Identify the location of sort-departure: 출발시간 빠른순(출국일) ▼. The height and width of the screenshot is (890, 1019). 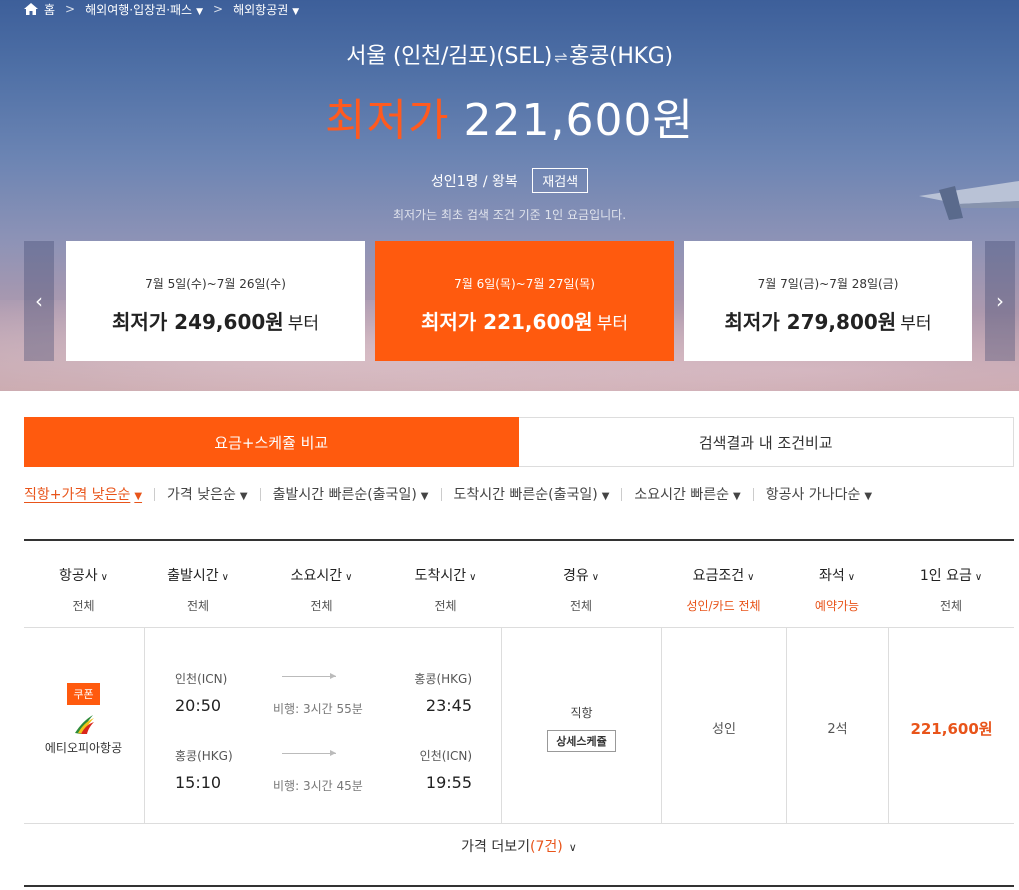
(351, 494).